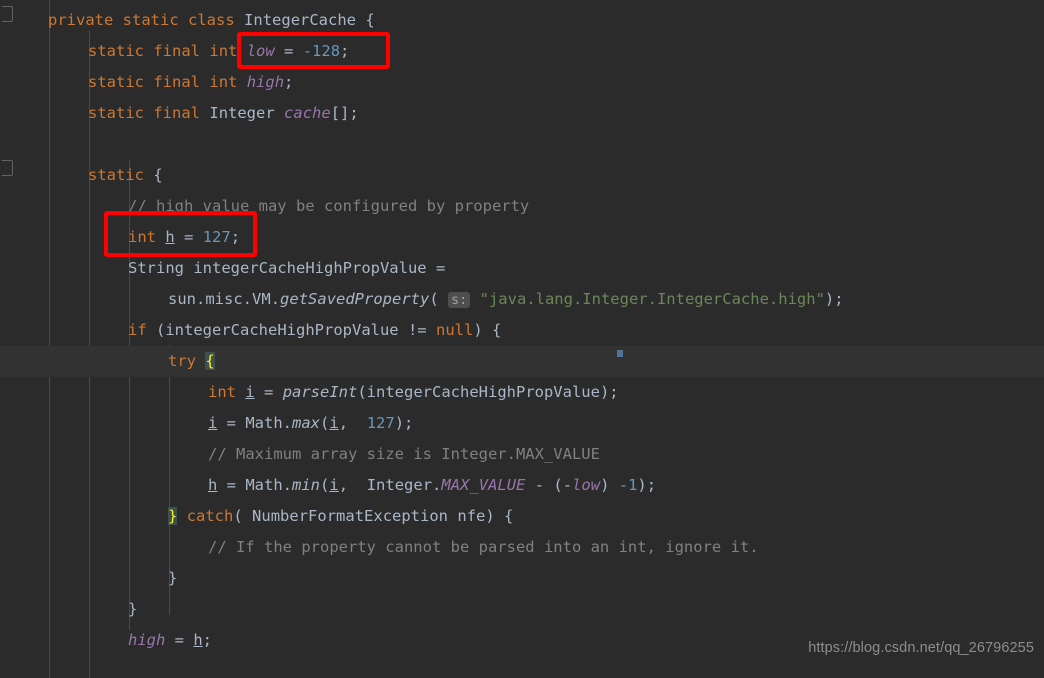 The width and height of the screenshot is (1044, 678). Describe the element at coordinates (522, 51) in the screenshot. I see `code-line: static final int low = -128;` at that location.